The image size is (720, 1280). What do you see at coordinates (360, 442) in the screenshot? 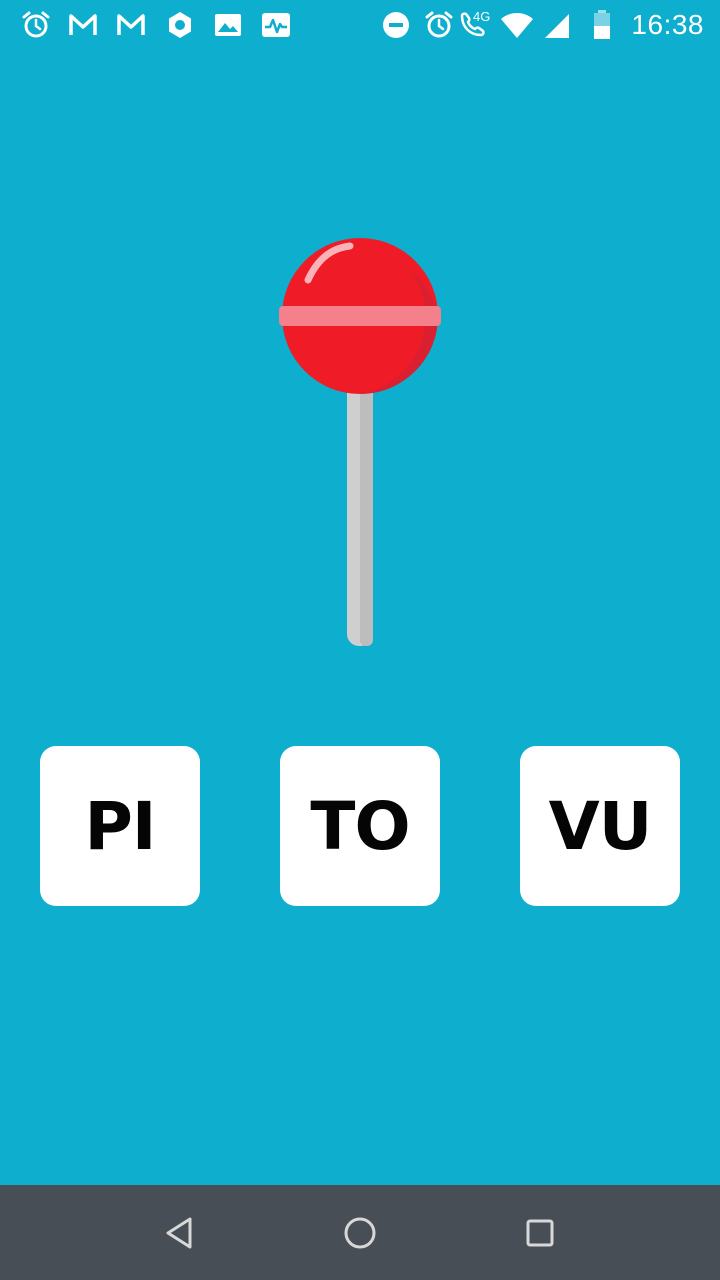
I see `lollipop-icon` at bounding box center [360, 442].